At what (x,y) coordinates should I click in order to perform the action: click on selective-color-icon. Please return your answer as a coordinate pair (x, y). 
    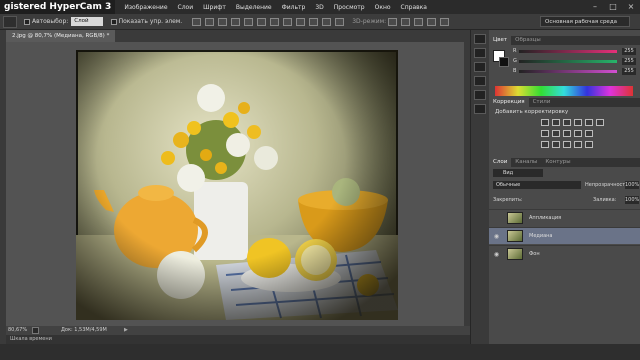
    Looking at the image, I should click on (589, 144).